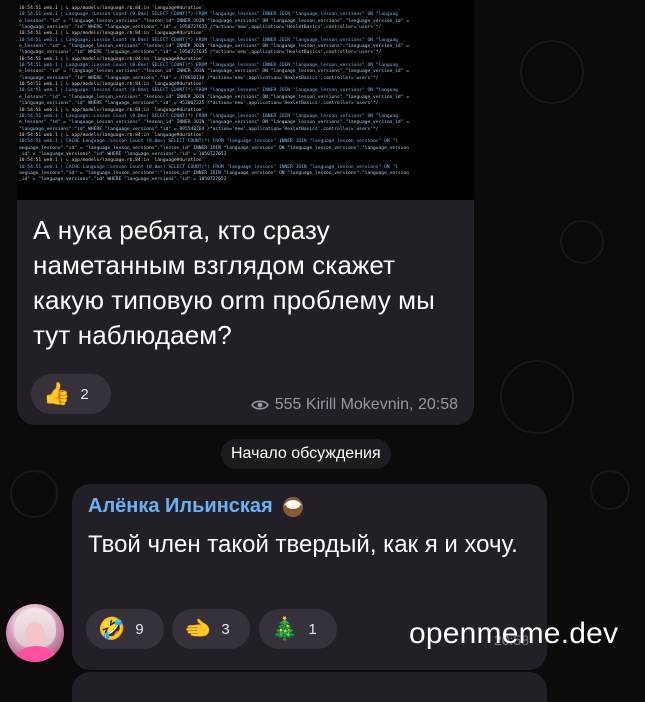 This screenshot has height=702, width=645. What do you see at coordinates (139, 629) in the screenshot?
I see `reaction-count: 9` at bounding box center [139, 629].